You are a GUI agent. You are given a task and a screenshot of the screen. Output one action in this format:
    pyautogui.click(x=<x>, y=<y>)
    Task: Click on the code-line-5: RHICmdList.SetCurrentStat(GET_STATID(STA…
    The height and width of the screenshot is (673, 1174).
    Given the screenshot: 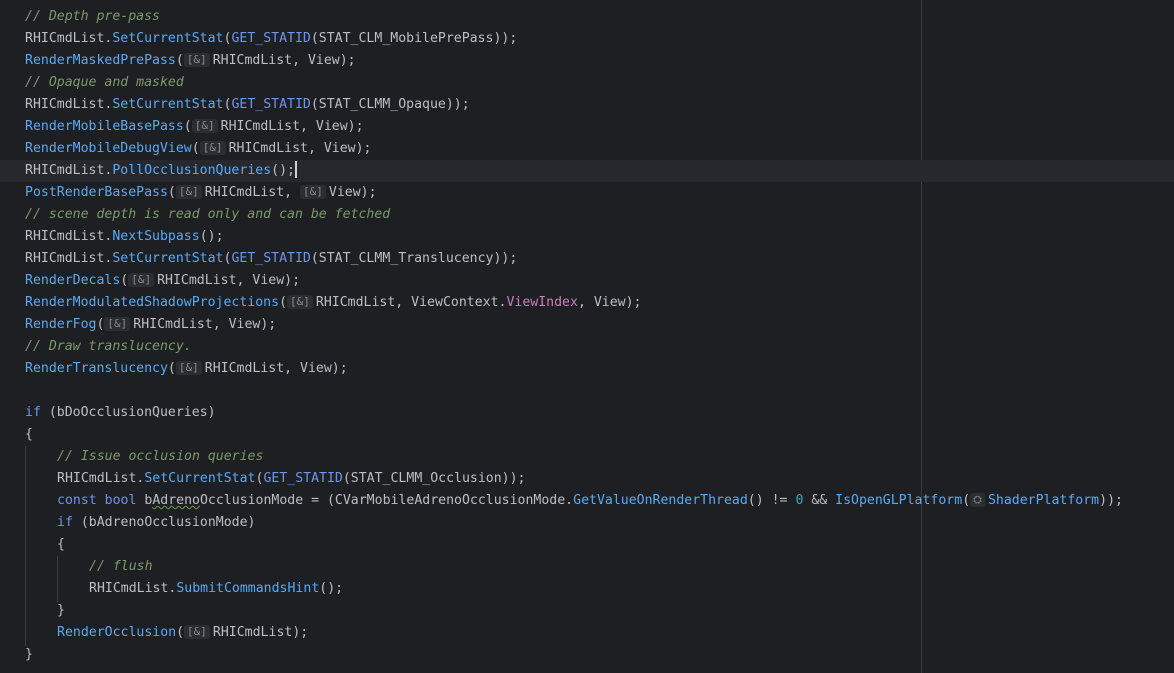 What is the action you would take?
    pyautogui.click(x=587, y=105)
    